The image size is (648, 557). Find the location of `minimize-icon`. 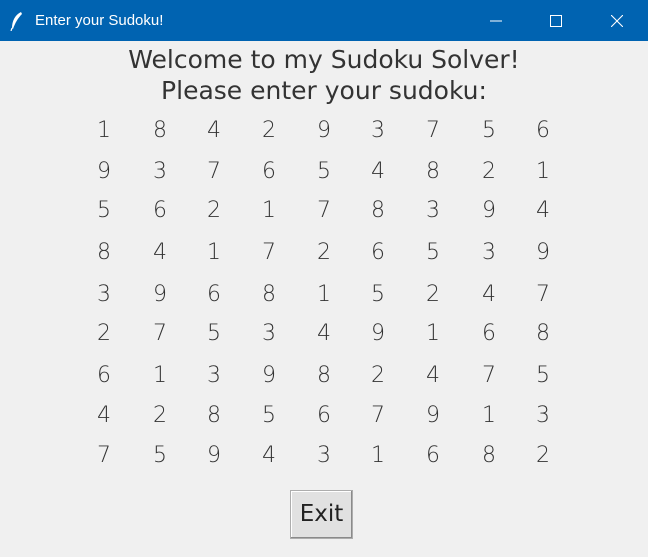

minimize-icon is located at coordinates (496, 21).